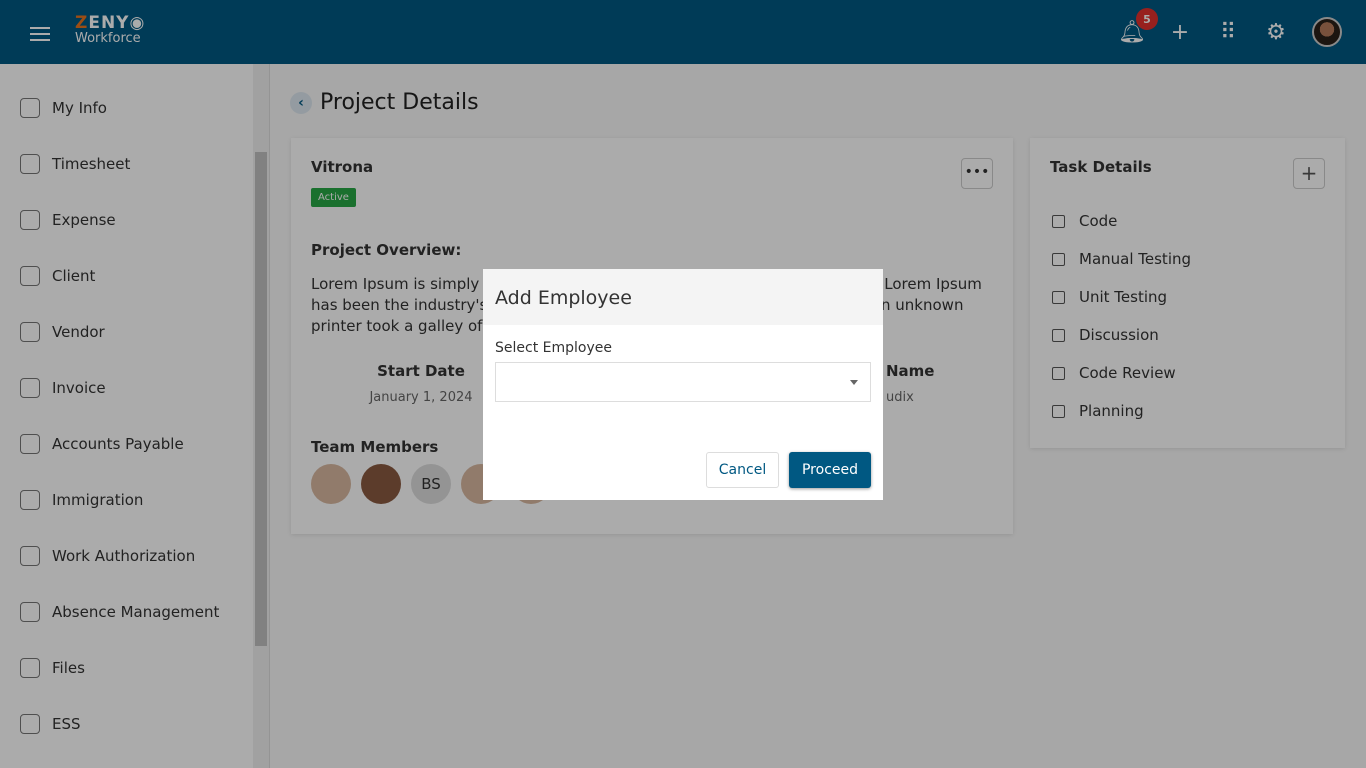  Describe the element at coordinates (854, 382) in the screenshot. I see `chevron-down-icon` at that location.